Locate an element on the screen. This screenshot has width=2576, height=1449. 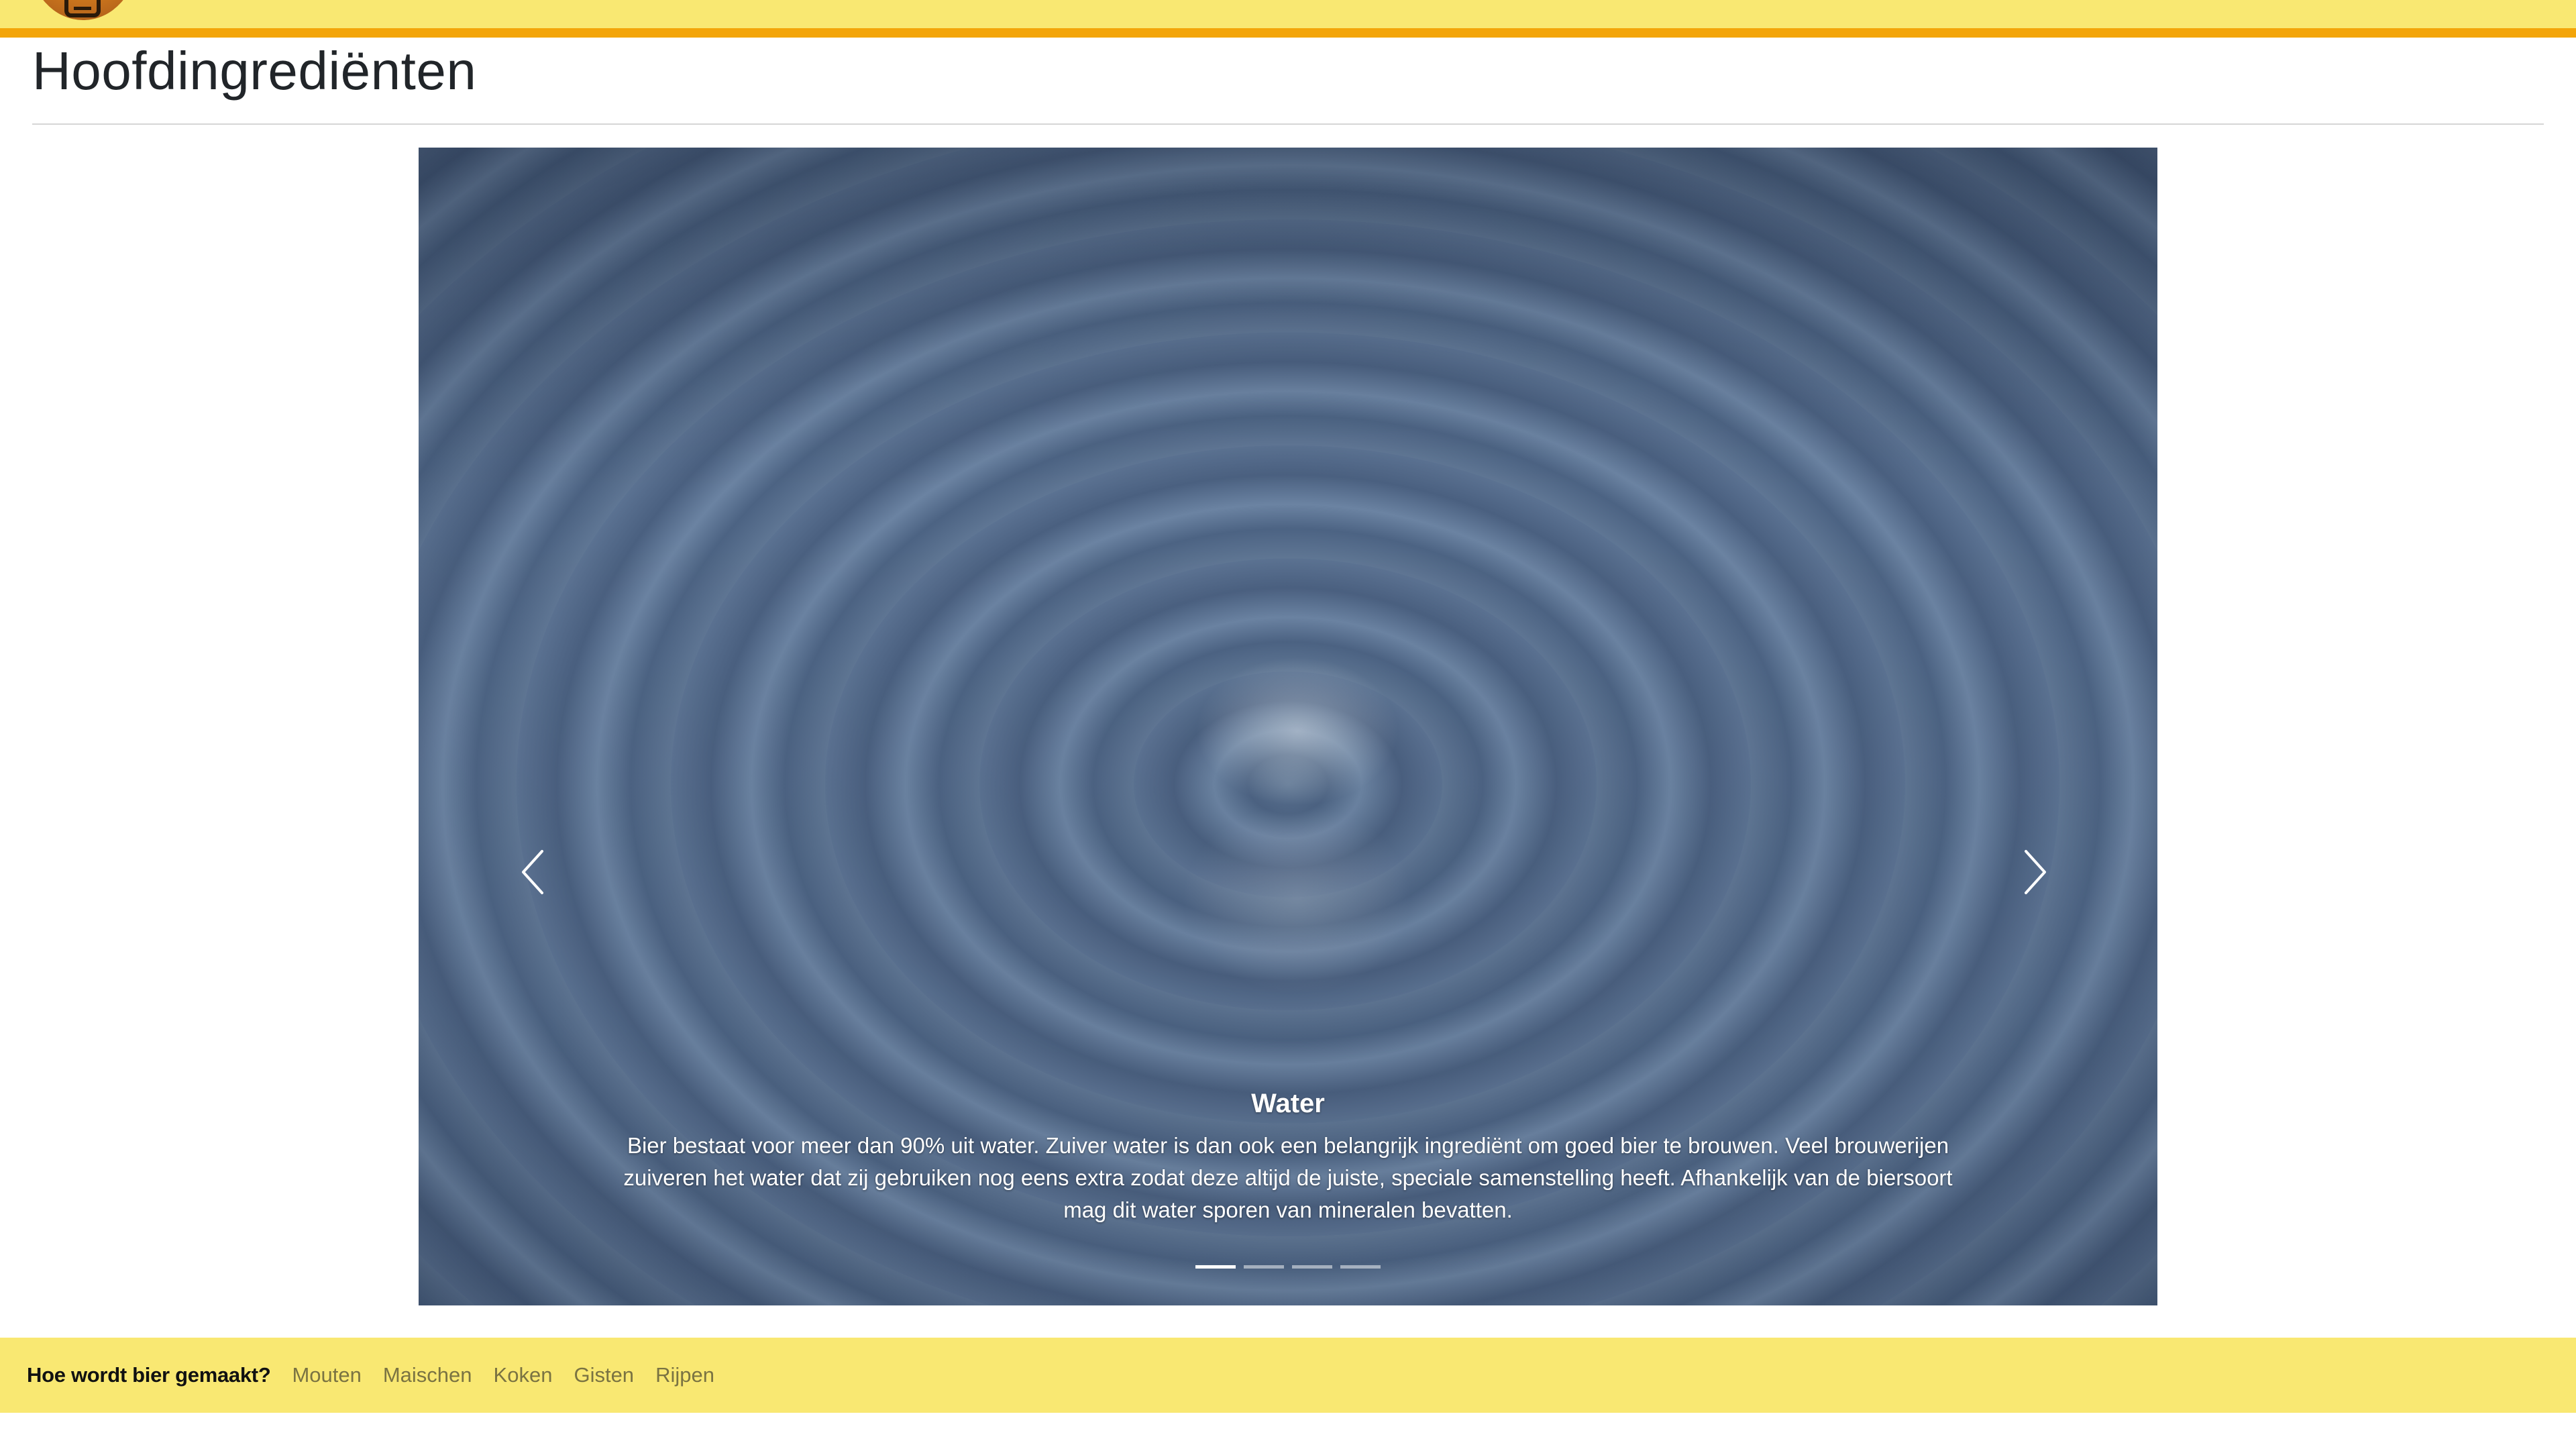
nav-link-rijpen: Rijpen is located at coordinates (684, 1375).